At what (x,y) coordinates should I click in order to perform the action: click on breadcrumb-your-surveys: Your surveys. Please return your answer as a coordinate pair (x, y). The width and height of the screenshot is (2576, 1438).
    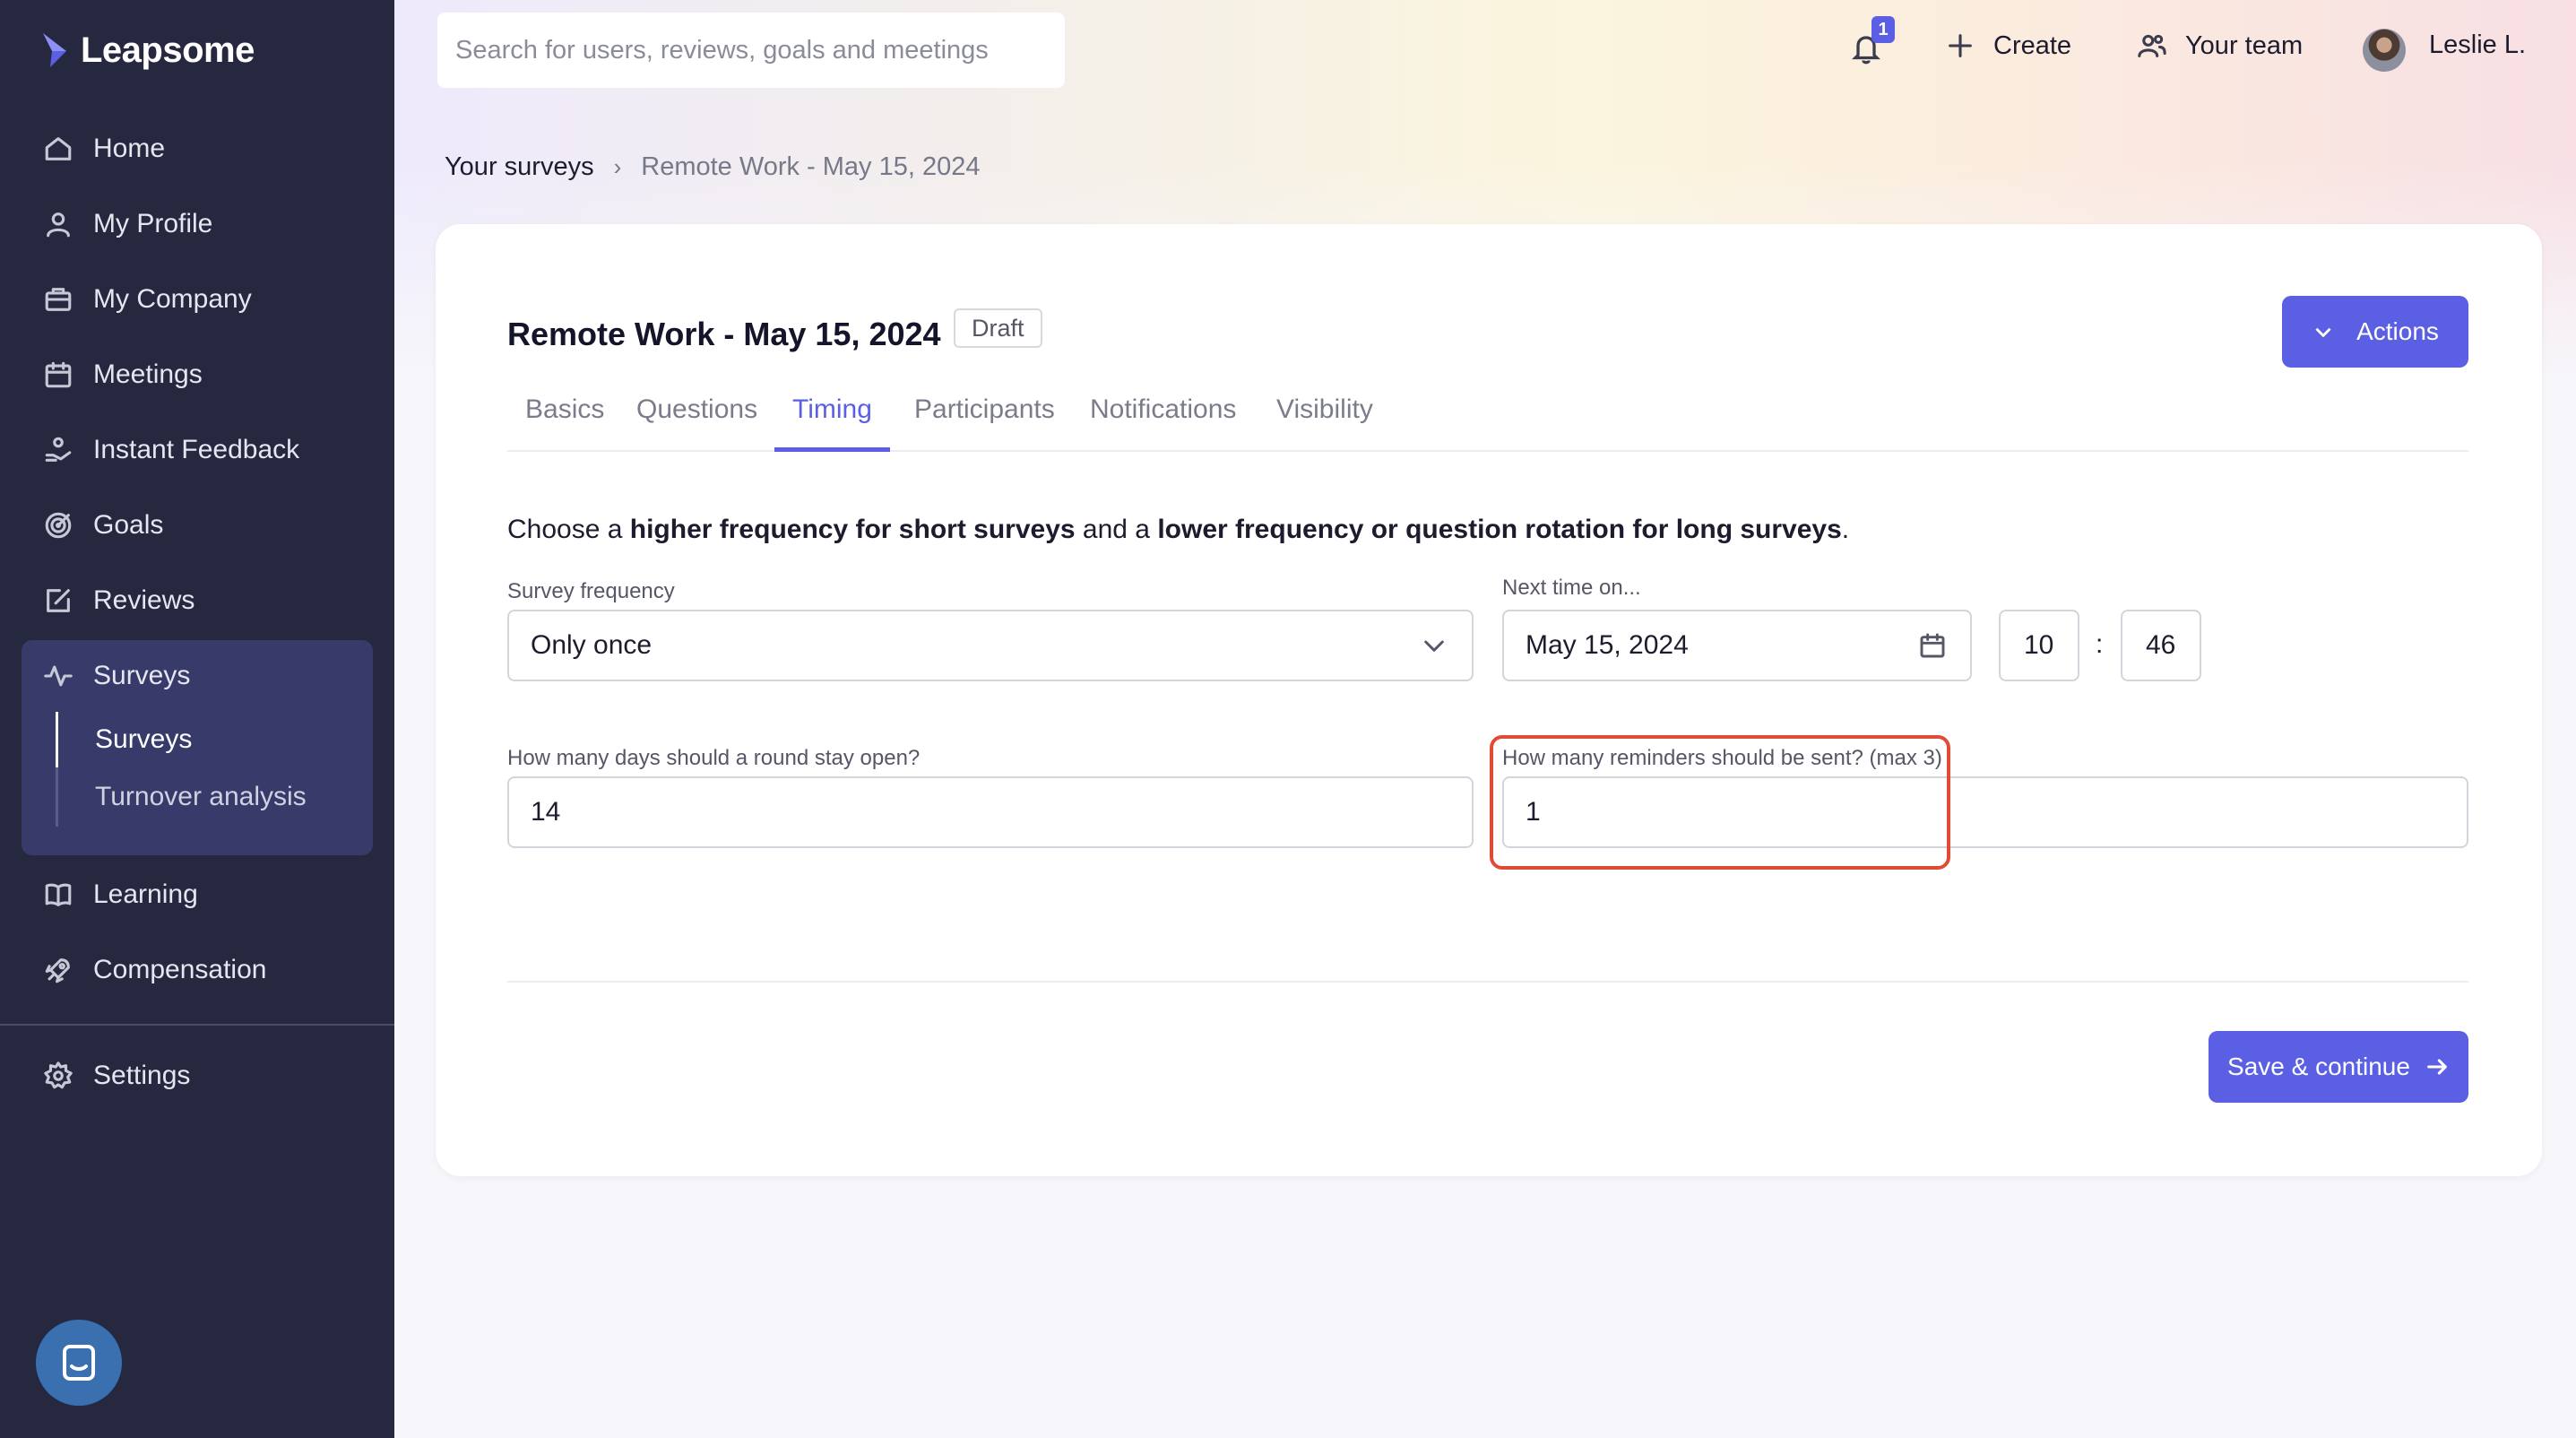
    Looking at the image, I should click on (519, 167).